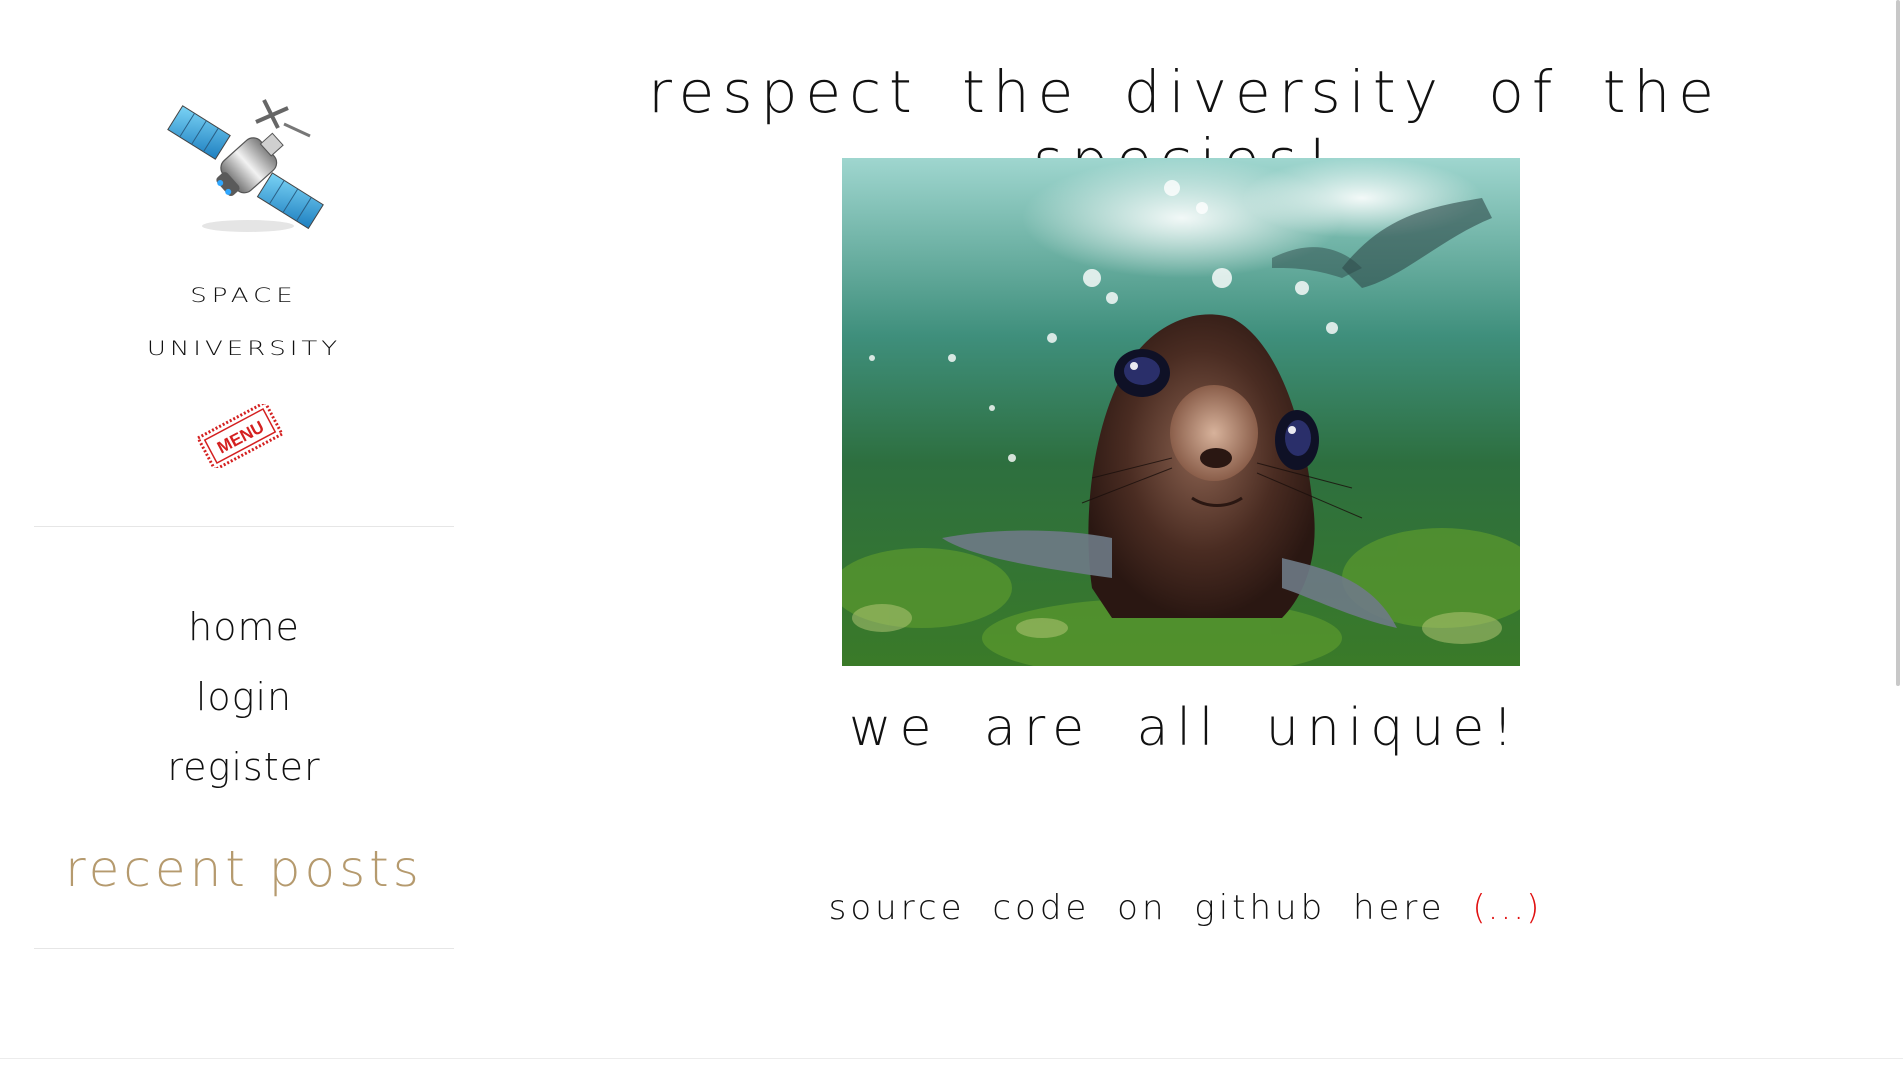  What do you see at coordinates (951, 1058) in the screenshot?
I see `footer-divider` at bounding box center [951, 1058].